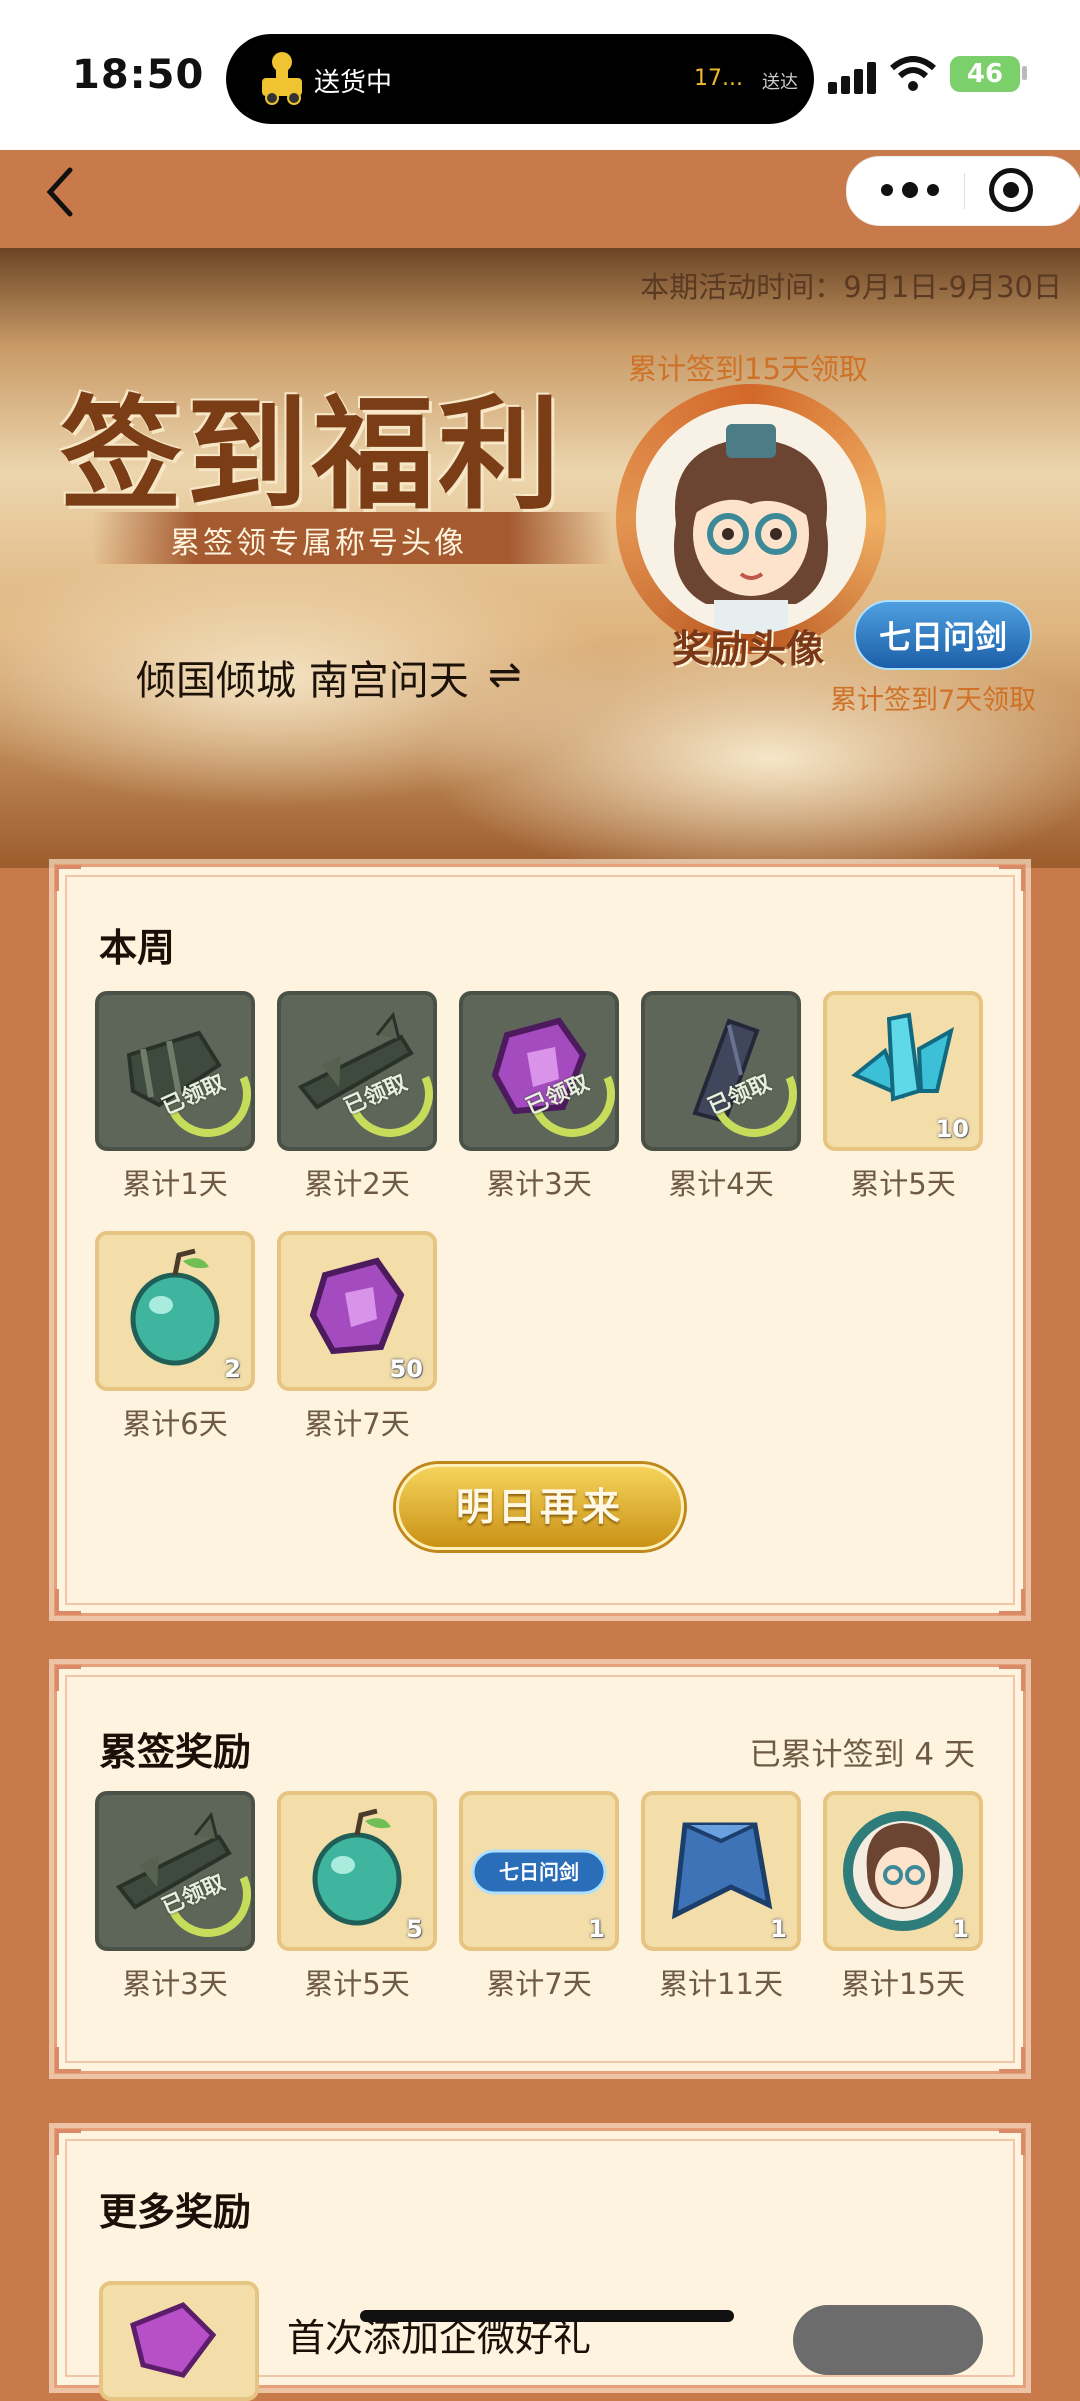 Image resolution: width=1080 pixels, height=2401 pixels. I want to click on server-character: 倾国倾城 南宫问天, so click(302, 677).